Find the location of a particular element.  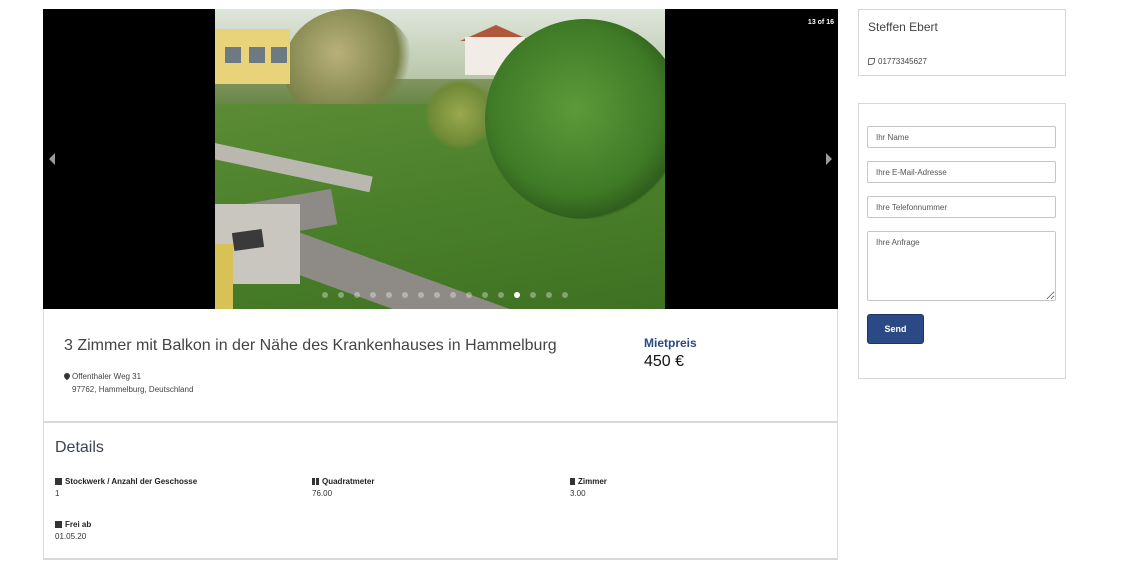

name-field is located at coordinates (961, 137).